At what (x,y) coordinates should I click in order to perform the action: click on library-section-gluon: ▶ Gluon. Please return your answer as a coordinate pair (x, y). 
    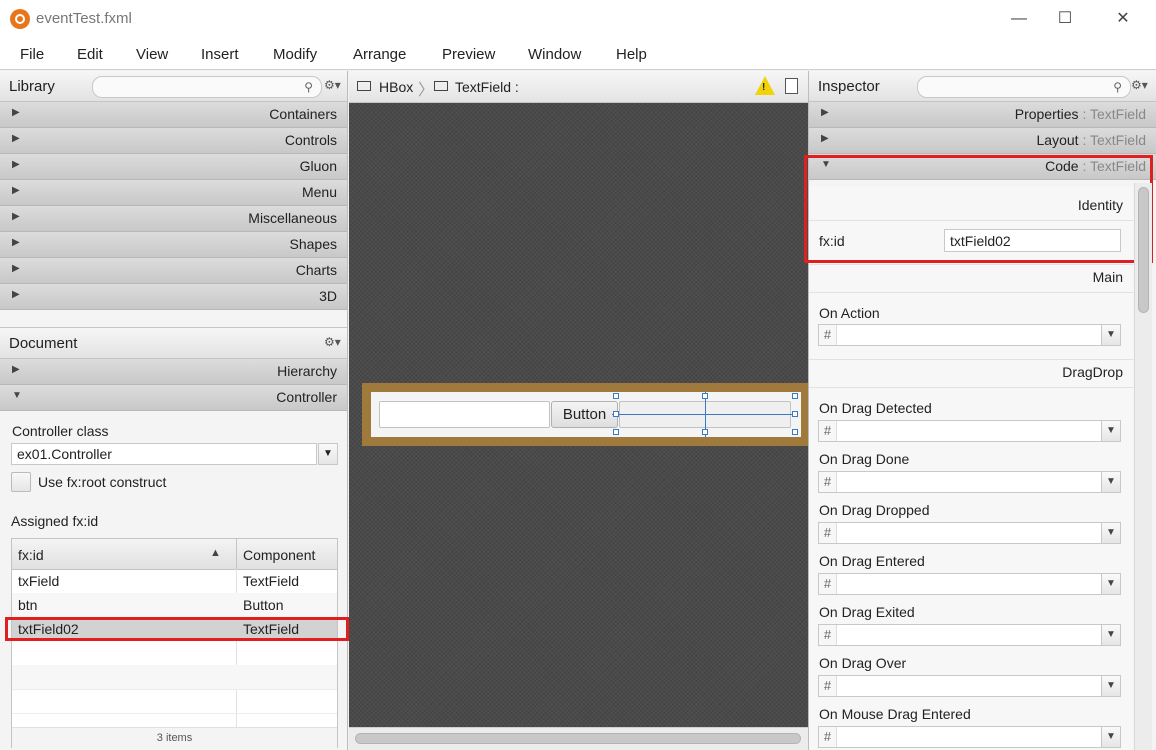
    Looking at the image, I should click on (173, 167).